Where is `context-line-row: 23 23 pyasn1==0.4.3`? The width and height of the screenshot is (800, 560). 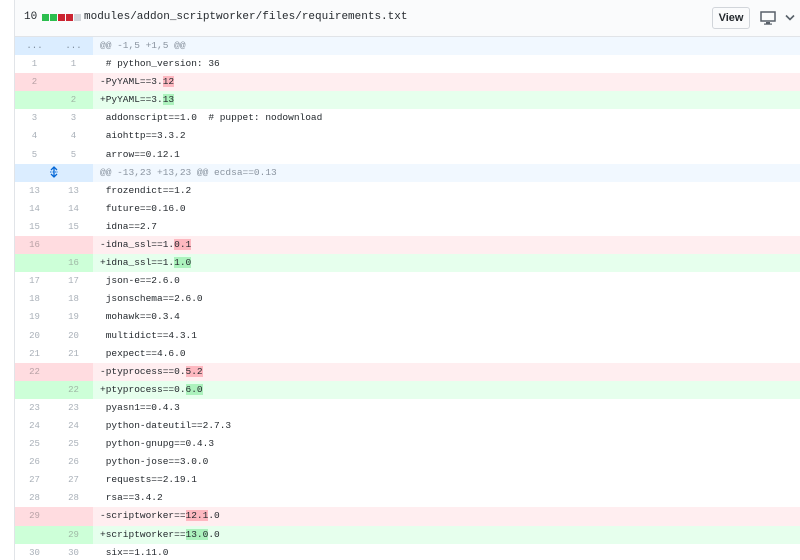
context-line-row: 23 23 pyasn1==0.4.3 is located at coordinates (407, 407).